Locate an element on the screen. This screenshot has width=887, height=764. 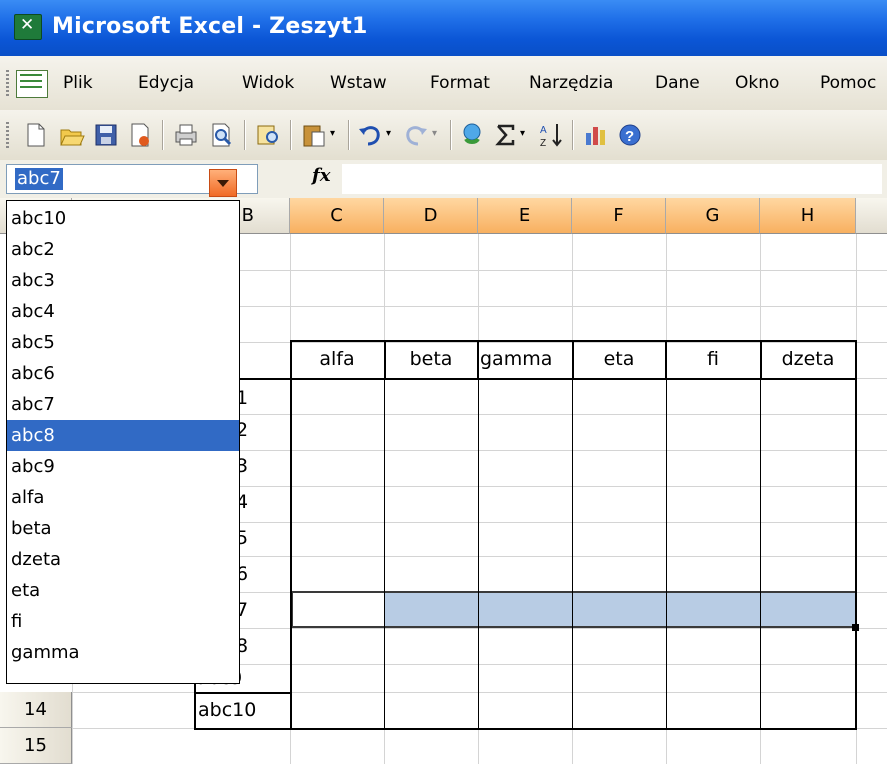
redo-icon is located at coordinates (416, 135).